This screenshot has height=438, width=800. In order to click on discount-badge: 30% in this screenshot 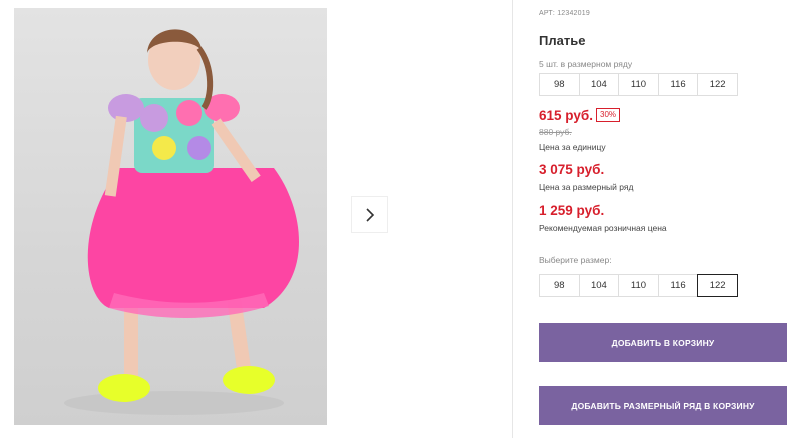, I will do `click(608, 115)`.